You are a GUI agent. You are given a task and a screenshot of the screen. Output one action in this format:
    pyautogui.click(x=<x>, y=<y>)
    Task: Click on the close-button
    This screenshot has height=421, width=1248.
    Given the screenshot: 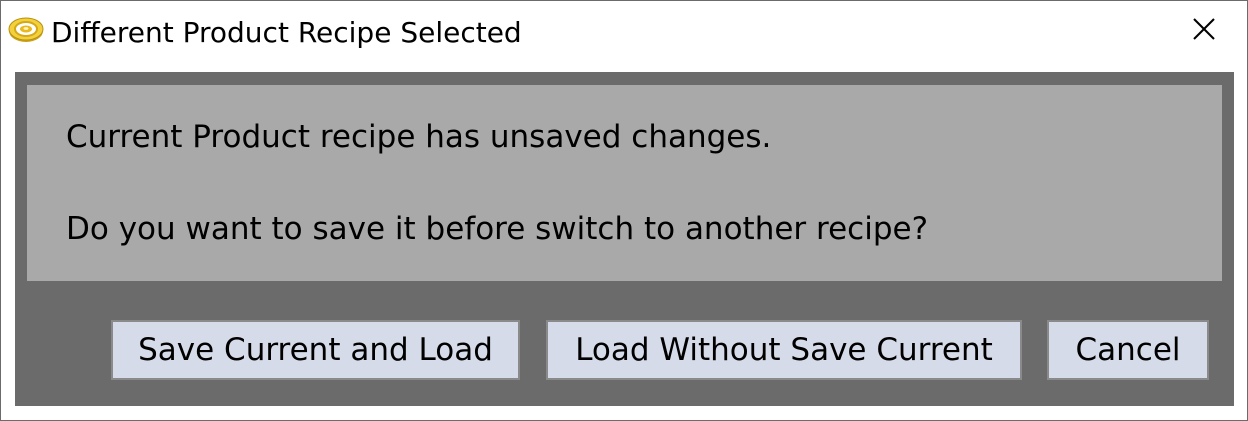 What is the action you would take?
    pyautogui.click(x=1204, y=31)
    